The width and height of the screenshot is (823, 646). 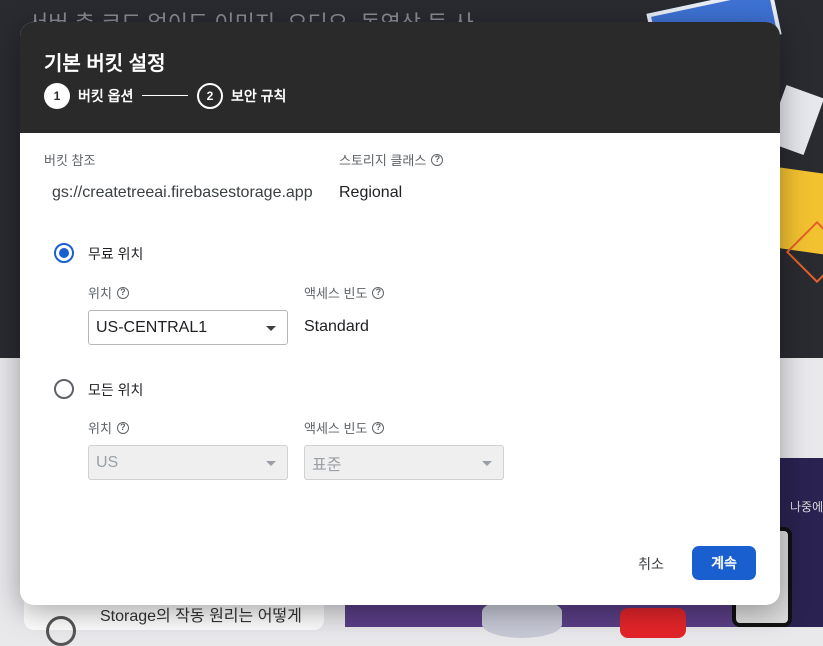 I want to click on free-location-access-label: 액세스 빈도 ?, so click(x=344, y=292).